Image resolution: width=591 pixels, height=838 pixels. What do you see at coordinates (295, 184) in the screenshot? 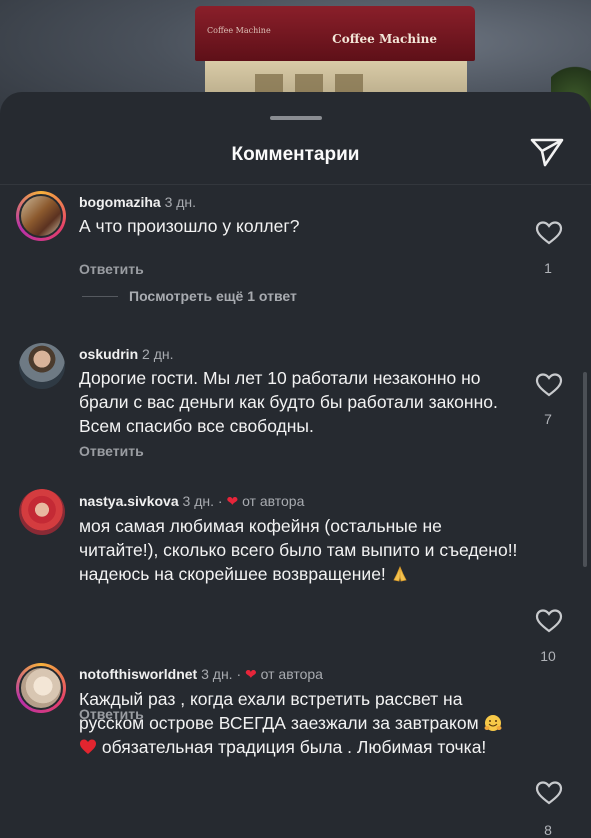
I see `header-divider` at bounding box center [295, 184].